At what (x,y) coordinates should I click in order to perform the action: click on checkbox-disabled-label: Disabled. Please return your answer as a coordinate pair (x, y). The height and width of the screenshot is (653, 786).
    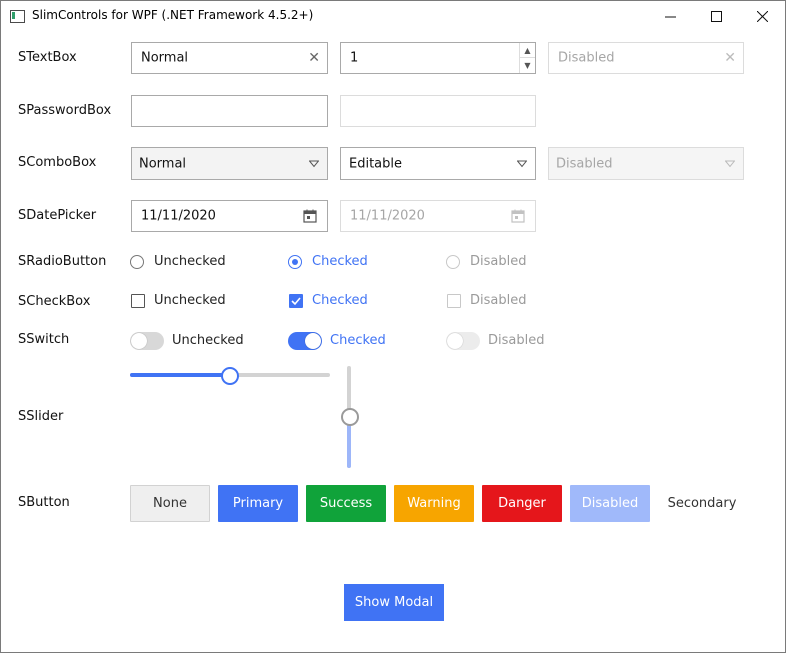
    Looking at the image, I should click on (498, 300).